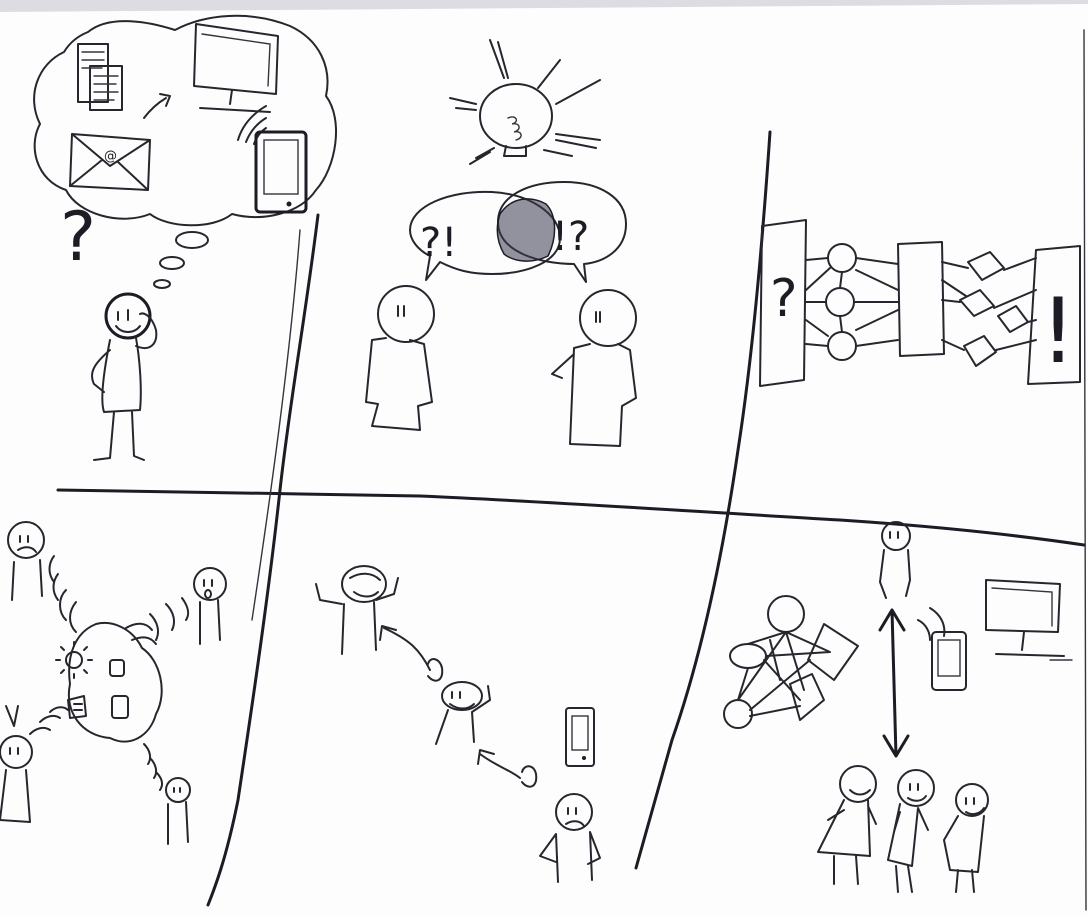 Image resolution: width=1088 pixels, height=916 pixels. I want to click on person-bottom-right, so click(178, 811).